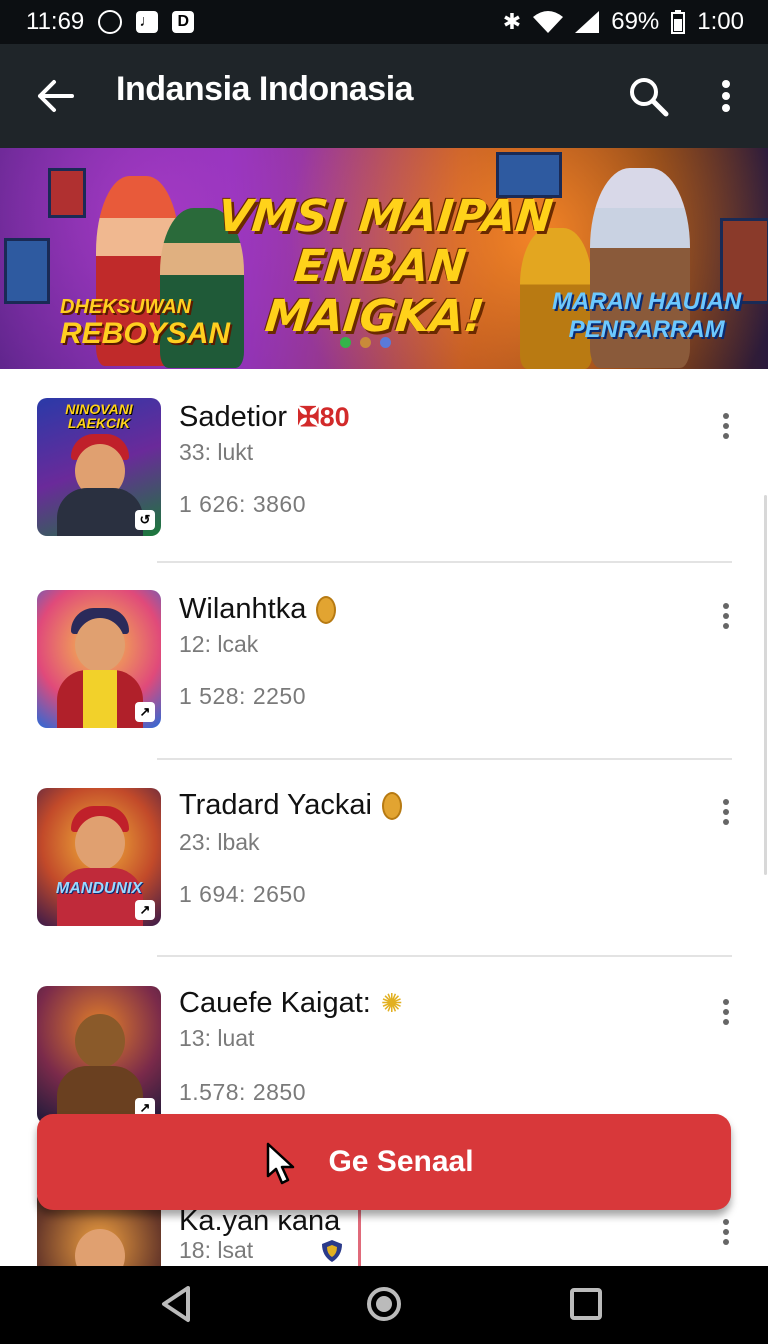 The width and height of the screenshot is (768, 1344). What do you see at coordinates (359, 1238) in the screenshot?
I see `red-marker-line` at bounding box center [359, 1238].